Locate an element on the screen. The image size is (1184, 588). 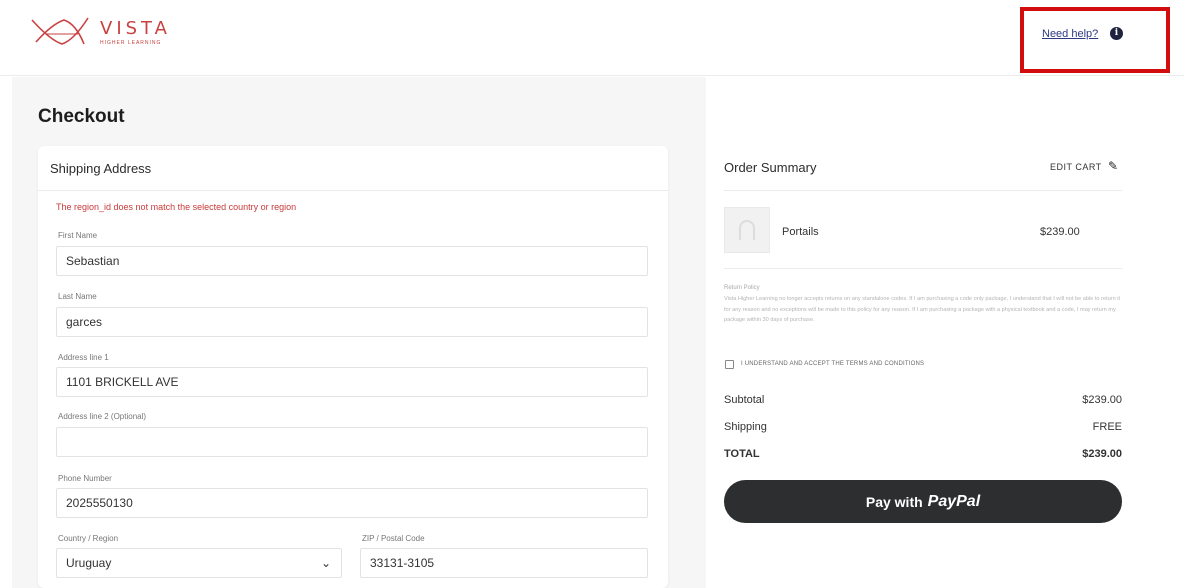
pay-with-paypal-button: Pay with PayPal is located at coordinates (923, 501).